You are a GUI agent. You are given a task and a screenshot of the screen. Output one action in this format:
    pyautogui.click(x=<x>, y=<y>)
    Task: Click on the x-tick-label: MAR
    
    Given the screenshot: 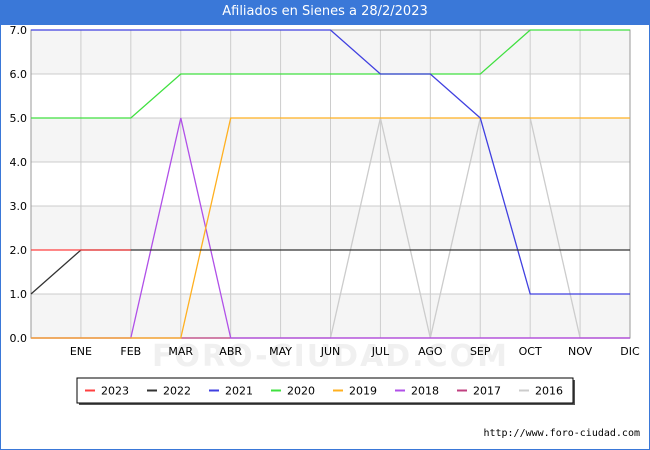 What is the action you would take?
    pyautogui.click(x=180, y=351)
    